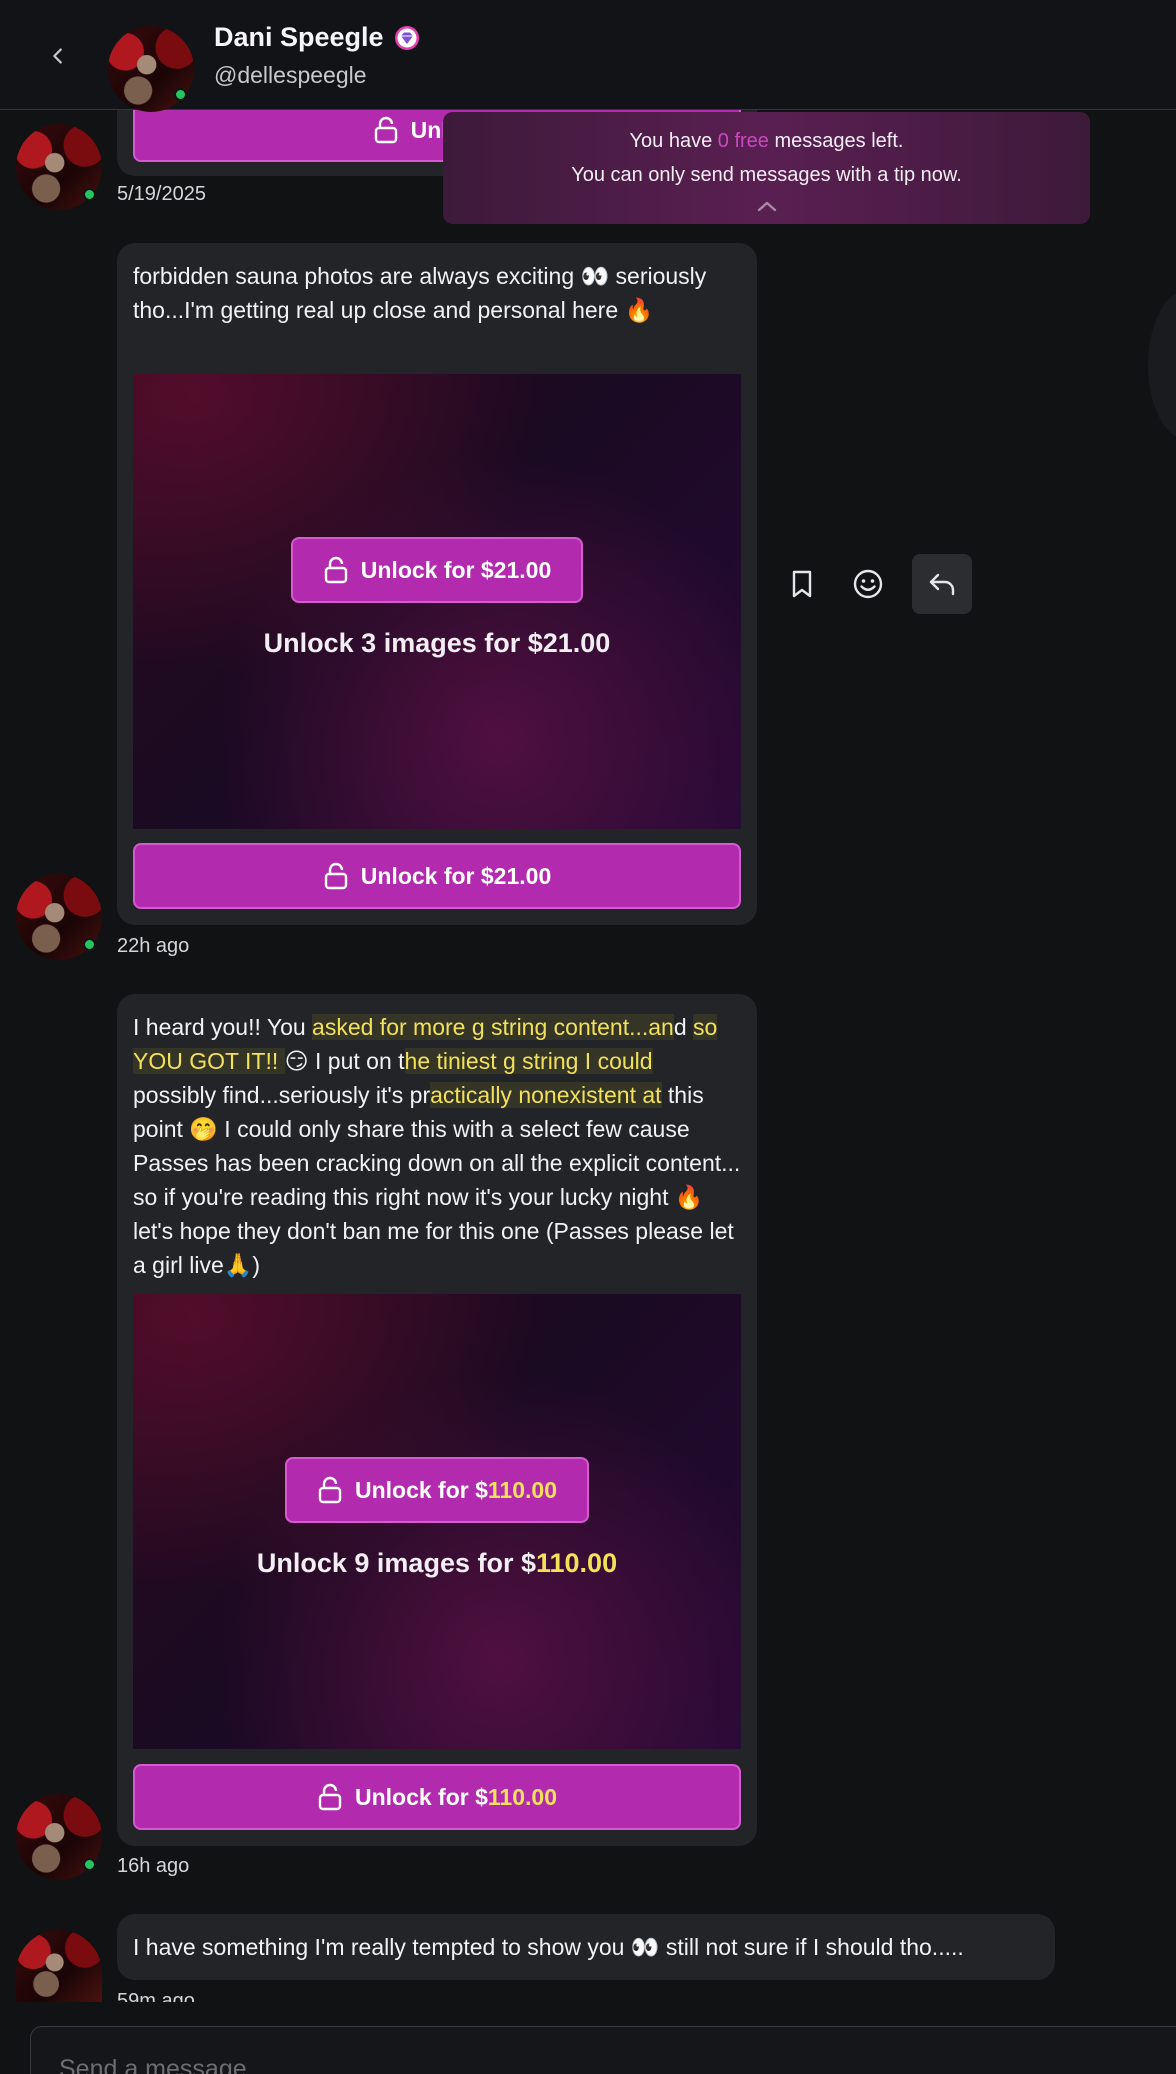 The height and width of the screenshot is (2074, 1176). I want to click on bookmark-icon, so click(802, 584).